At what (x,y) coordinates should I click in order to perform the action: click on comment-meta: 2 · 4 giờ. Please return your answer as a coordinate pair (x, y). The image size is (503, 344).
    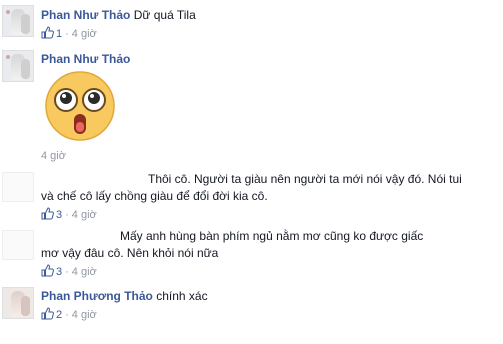
    Looking at the image, I should click on (69, 315).